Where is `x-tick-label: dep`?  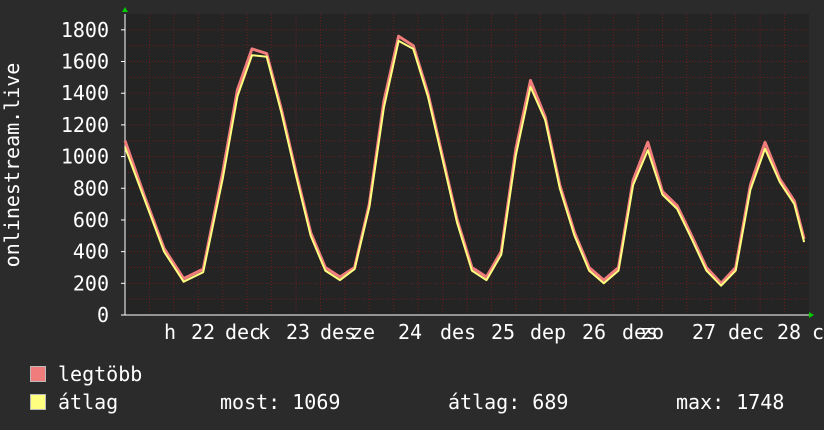
x-tick-label: dep is located at coordinates (548, 332).